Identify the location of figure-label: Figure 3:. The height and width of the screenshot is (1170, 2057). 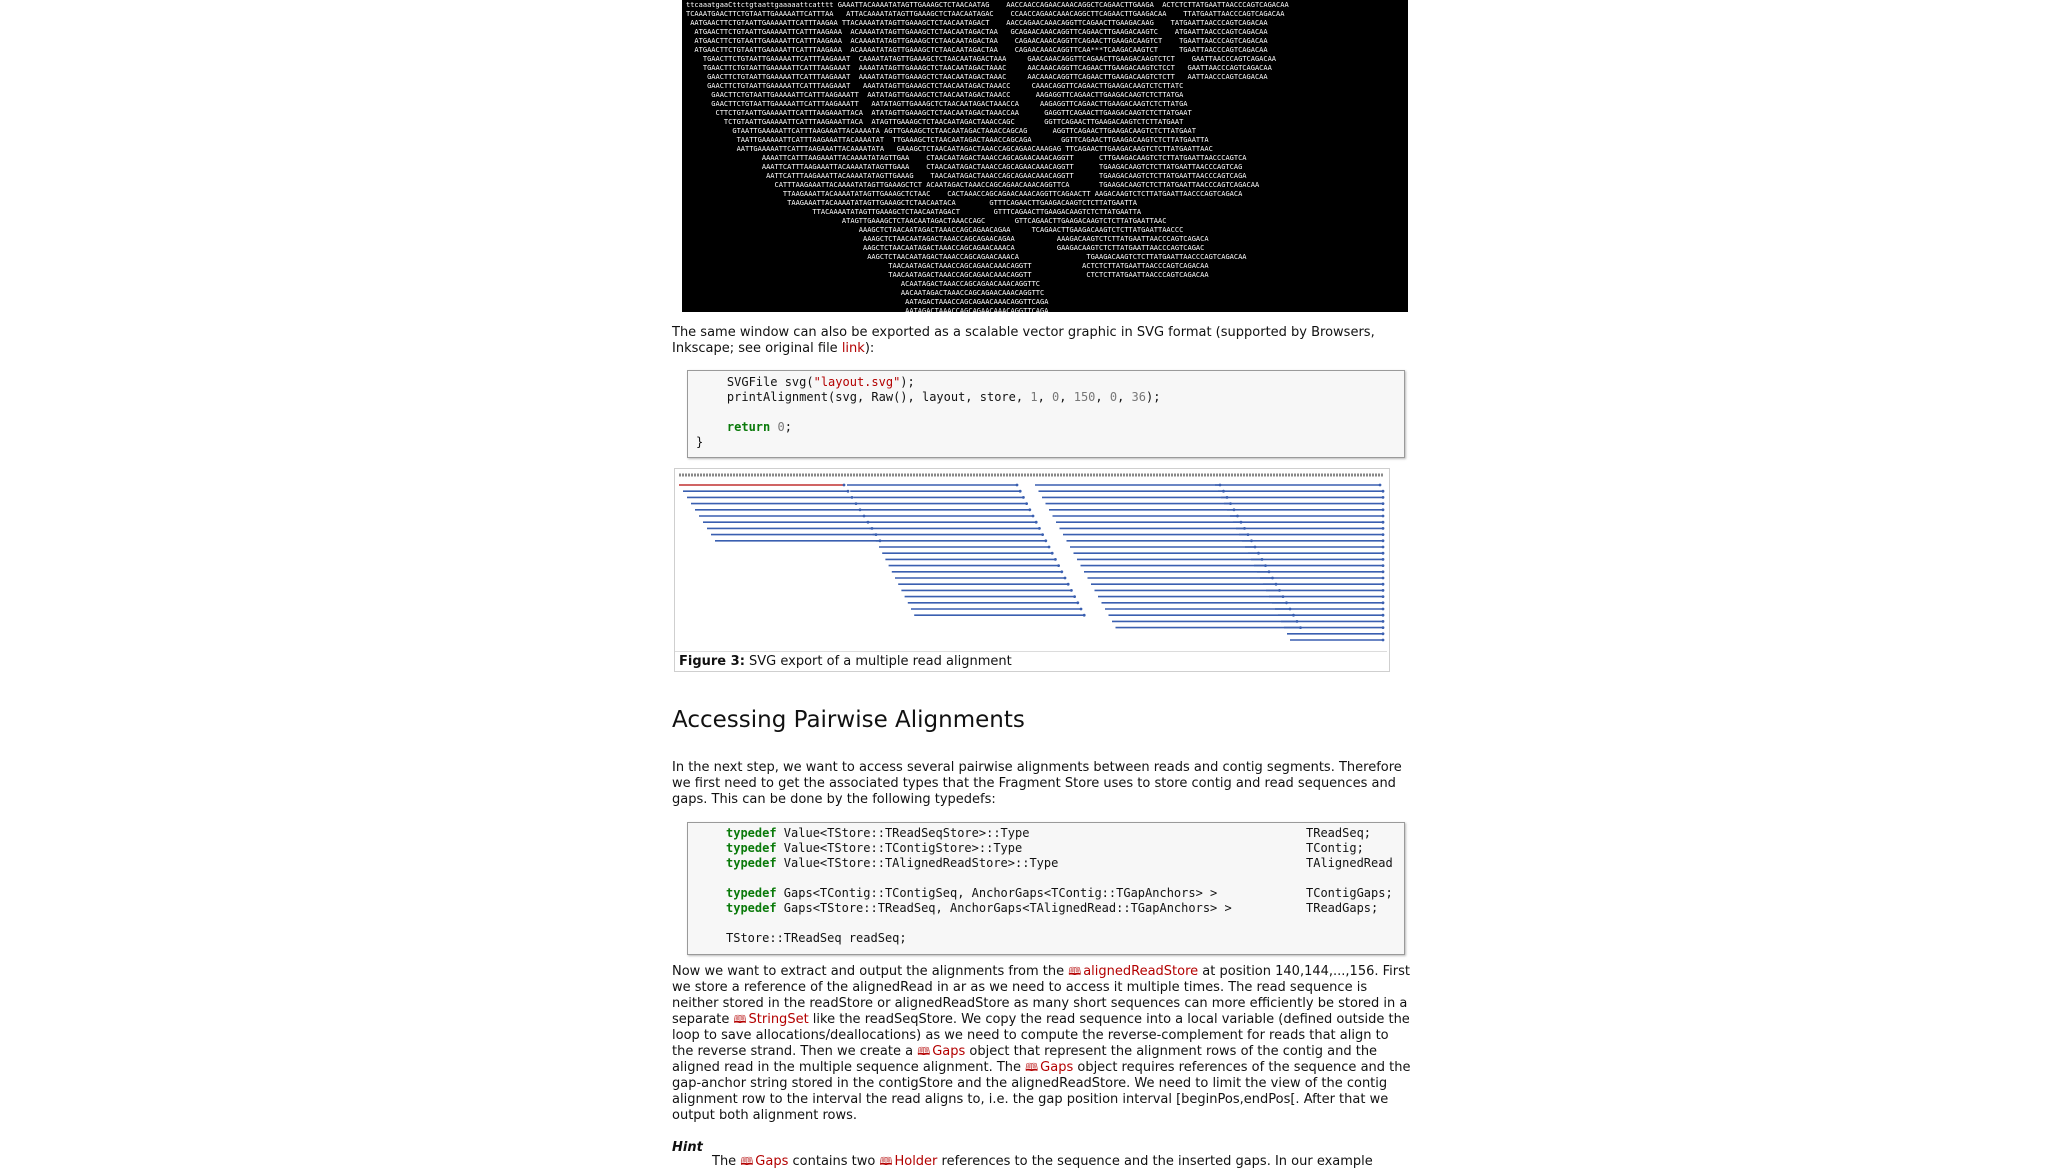
(712, 661).